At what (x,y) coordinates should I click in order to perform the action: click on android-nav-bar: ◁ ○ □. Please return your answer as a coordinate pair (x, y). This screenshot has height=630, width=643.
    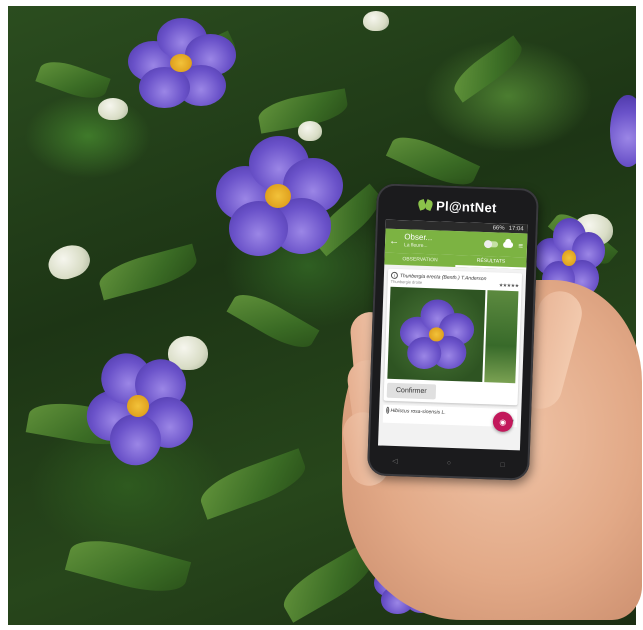
    Looking at the image, I should click on (448, 463).